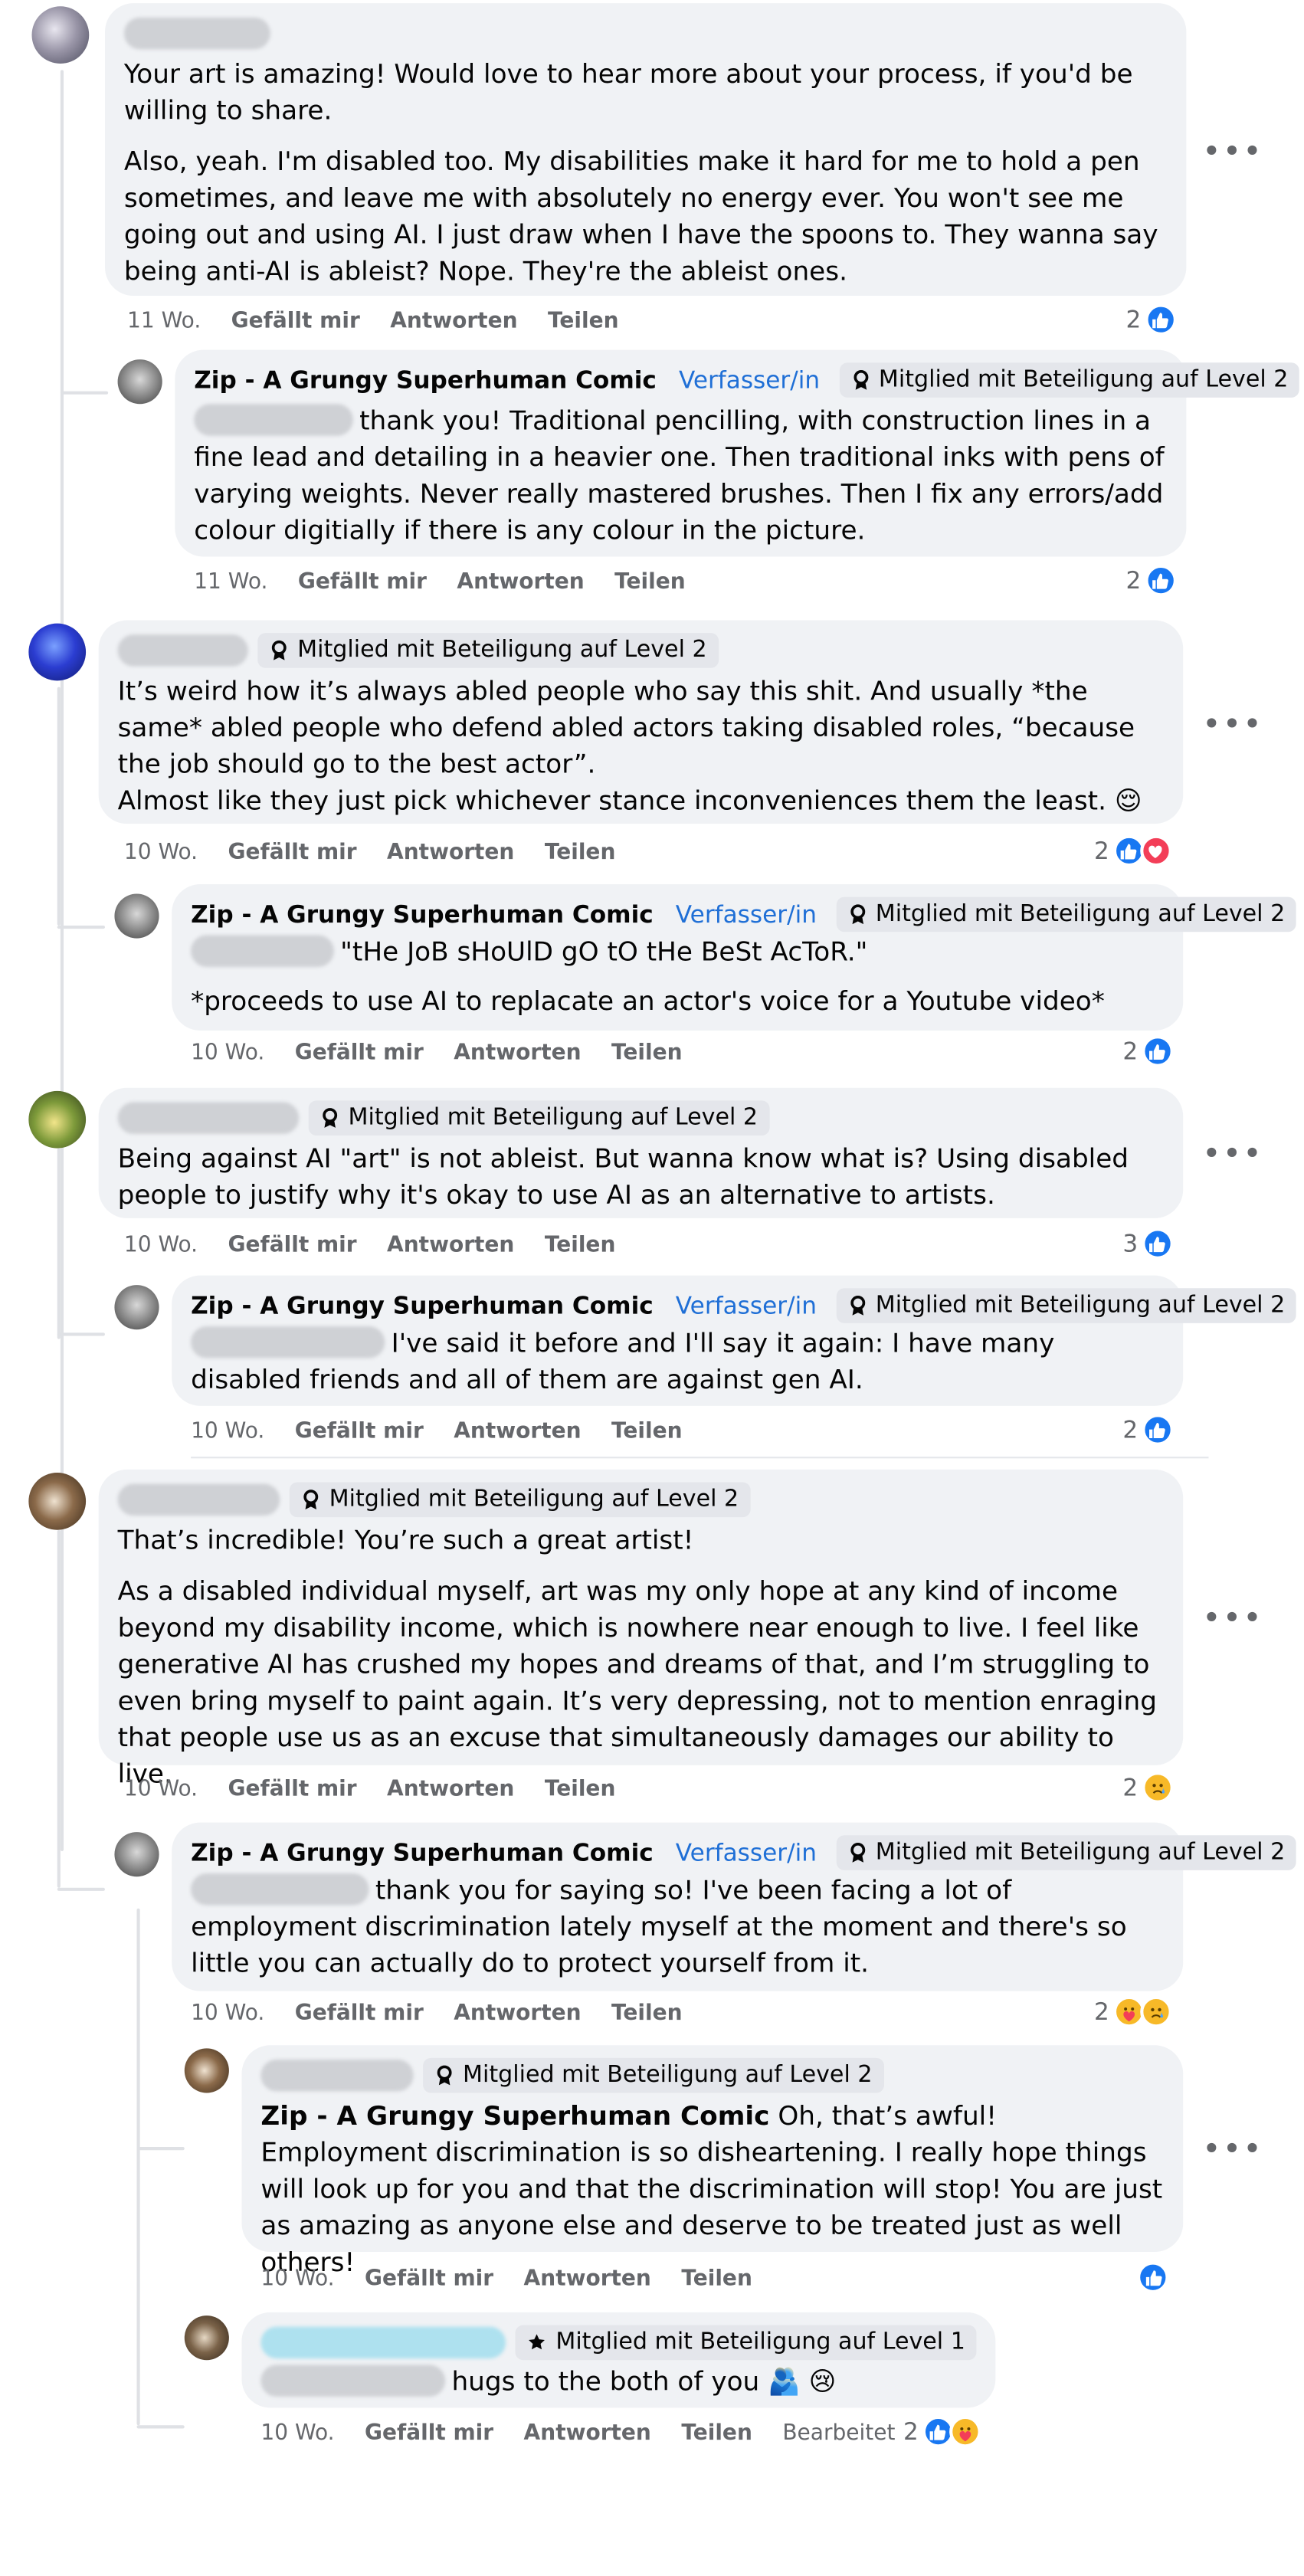 This screenshot has height=2576, width=1304. Describe the element at coordinates (1153, 2278) in the screenshot. I see `reaction-summary` at that location.